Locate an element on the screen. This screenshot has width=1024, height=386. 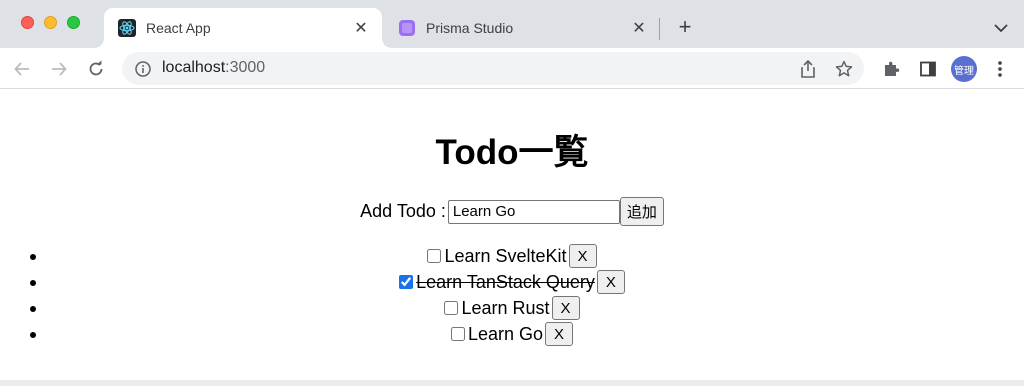
list-item: Learn SvelteKit X is located at coordinates (512, 256).